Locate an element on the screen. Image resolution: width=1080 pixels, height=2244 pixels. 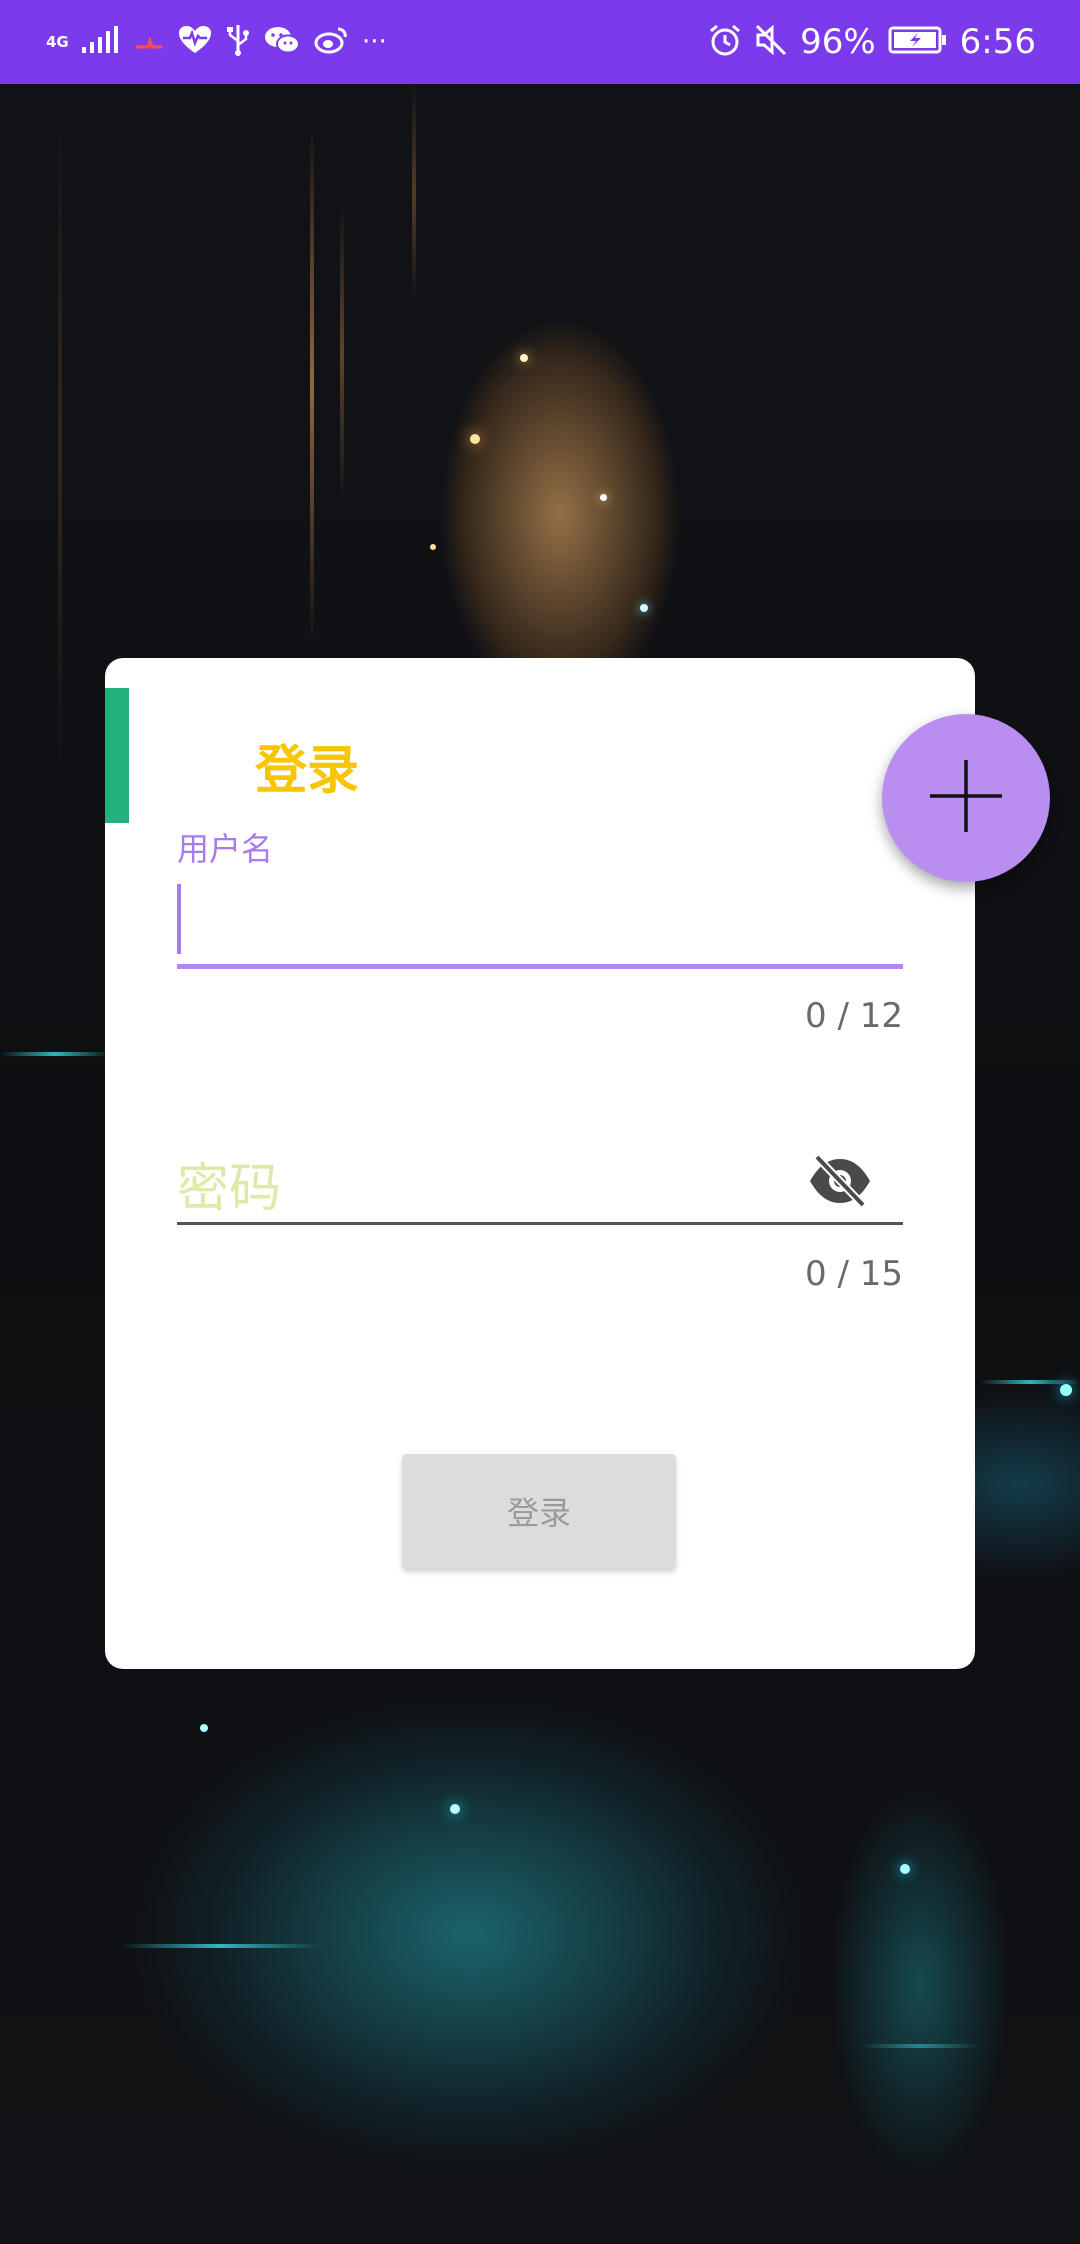
status-left: 4G ··· is located at coordinates (216, 42).